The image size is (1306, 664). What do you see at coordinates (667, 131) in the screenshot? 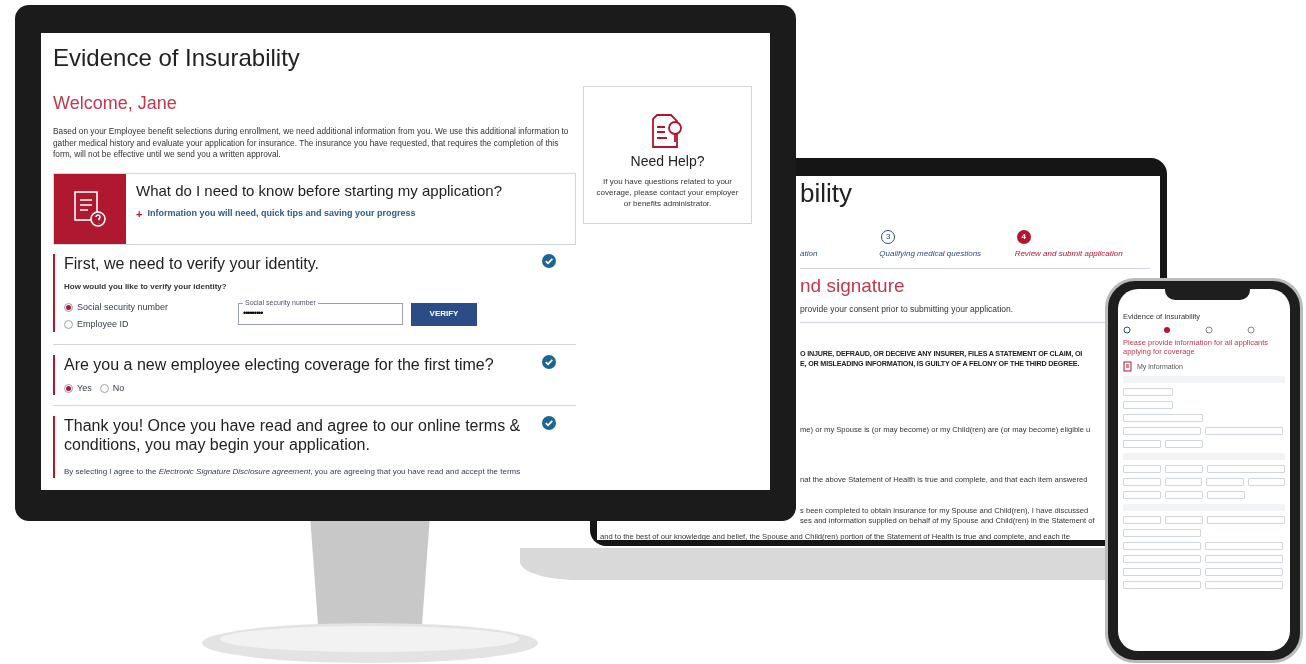
I see `document-search-icon` at bounding box center [667, 131].